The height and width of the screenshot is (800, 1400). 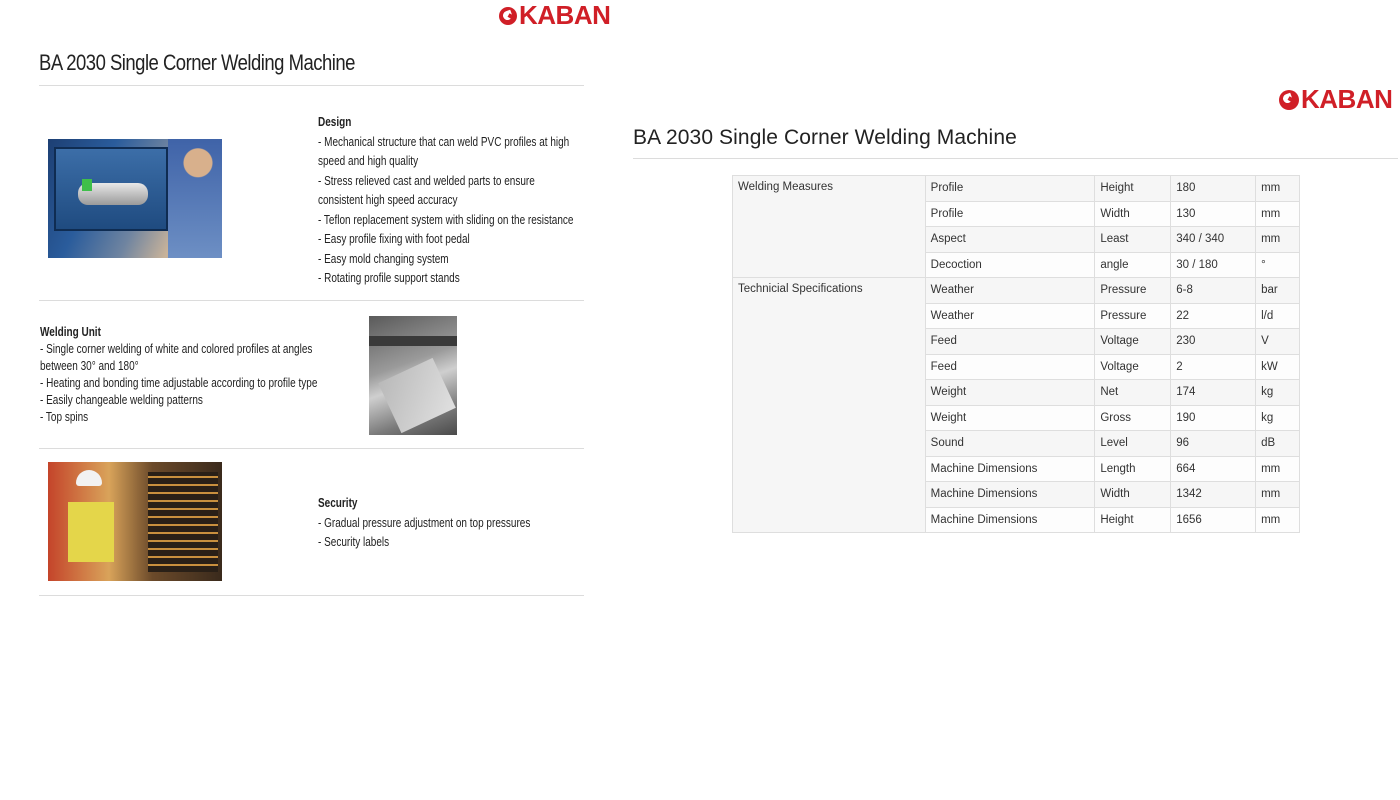 What do you see at coordinates (338, 503) in the screenshot?
I see `security-heading: Security` at bounding box center [338, 503].